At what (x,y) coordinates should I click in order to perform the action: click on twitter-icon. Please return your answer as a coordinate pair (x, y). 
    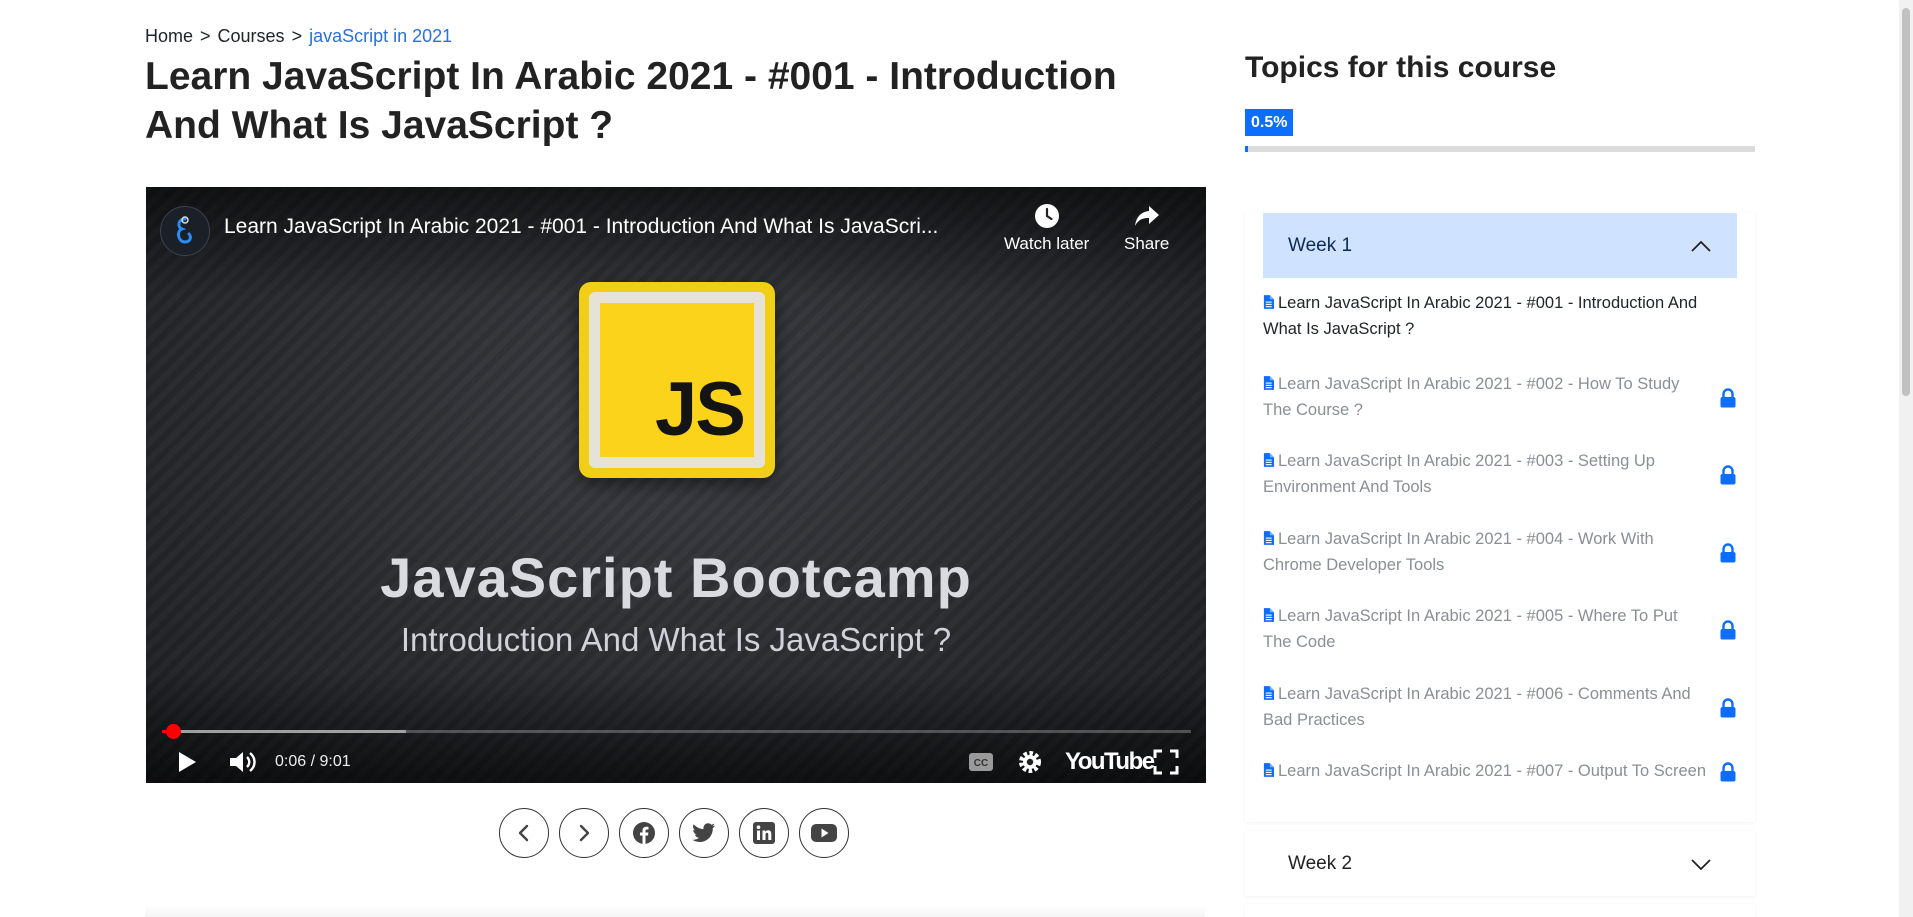
    Looking at the image, I should click on (703, 832).